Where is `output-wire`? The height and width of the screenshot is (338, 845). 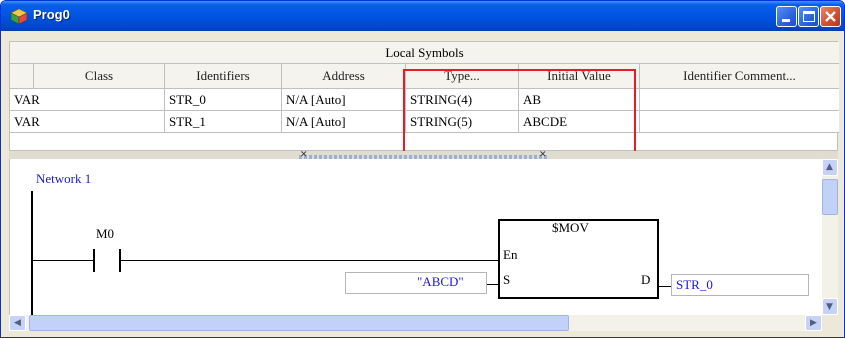 output-wire is located at coordinates (665, 286).